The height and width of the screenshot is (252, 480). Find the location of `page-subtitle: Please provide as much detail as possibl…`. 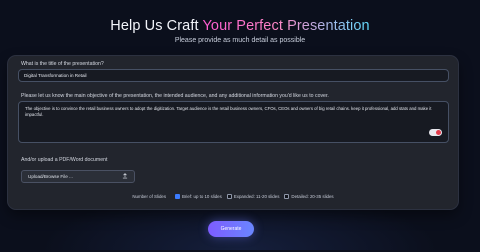

page-subtitle: Please provide as much detail as possibl… is located at coordinates (240, 40).